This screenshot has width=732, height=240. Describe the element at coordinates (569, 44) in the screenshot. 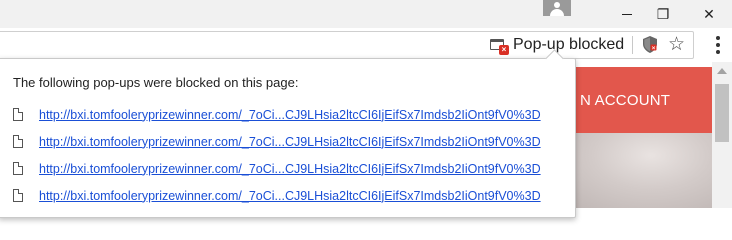

I see `popup-blocked-label: Pop-up blocked` at that location.